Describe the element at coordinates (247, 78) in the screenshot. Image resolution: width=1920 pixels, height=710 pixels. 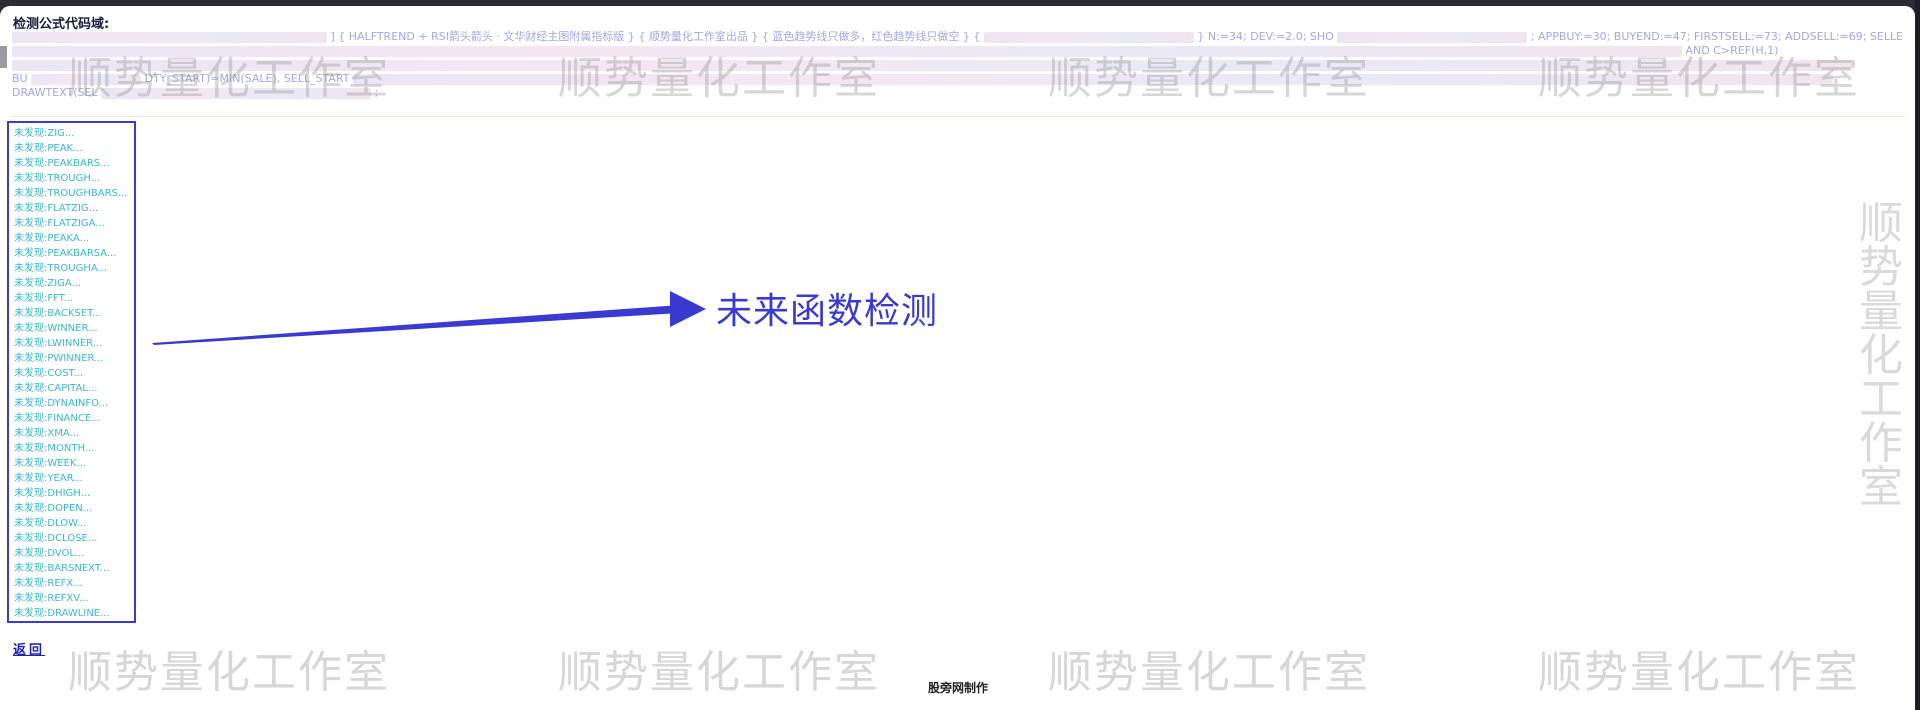
I see `code-text: DTY_START)=MIN(SALE), SELL_START` at that location.